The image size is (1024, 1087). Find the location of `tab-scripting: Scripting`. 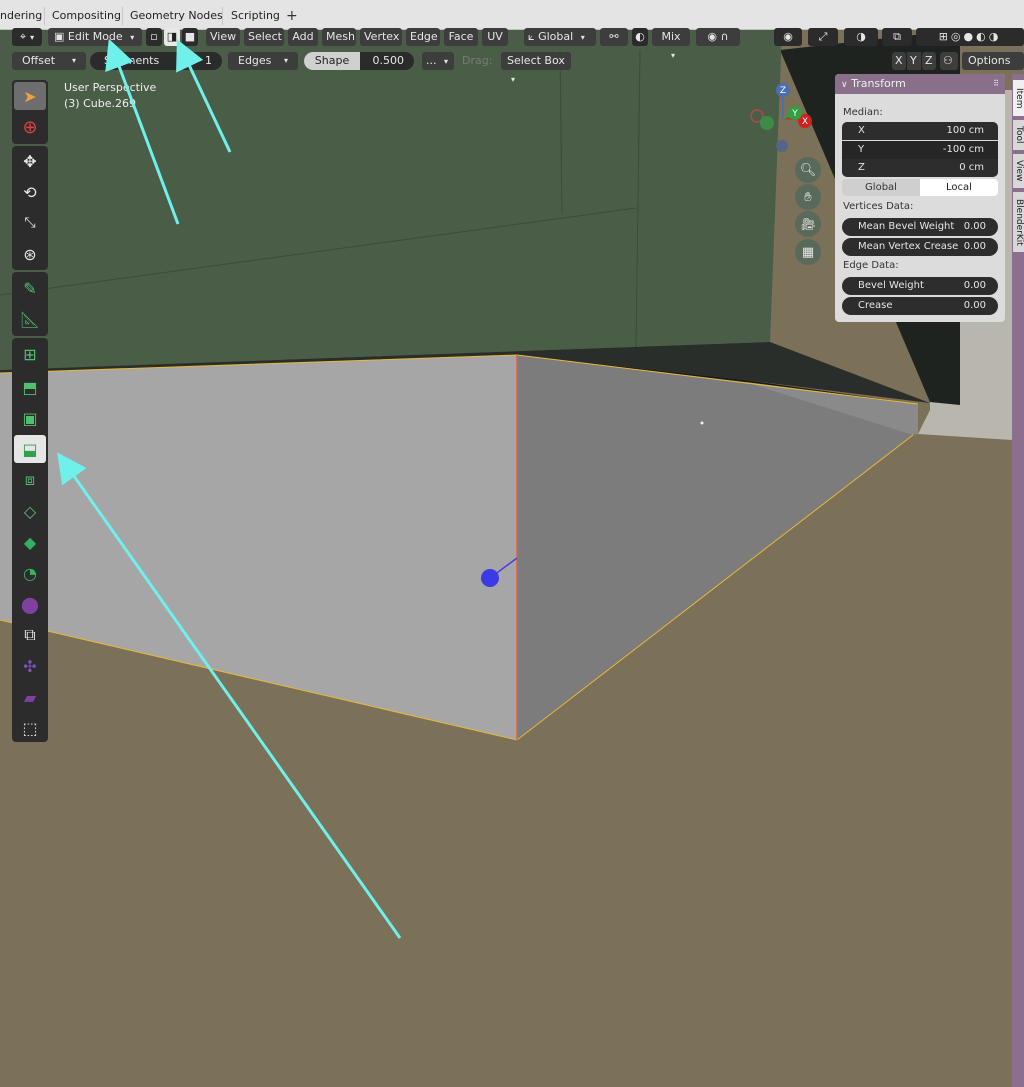

tab-scripting: Scripting is located at coordinates (255, 16).